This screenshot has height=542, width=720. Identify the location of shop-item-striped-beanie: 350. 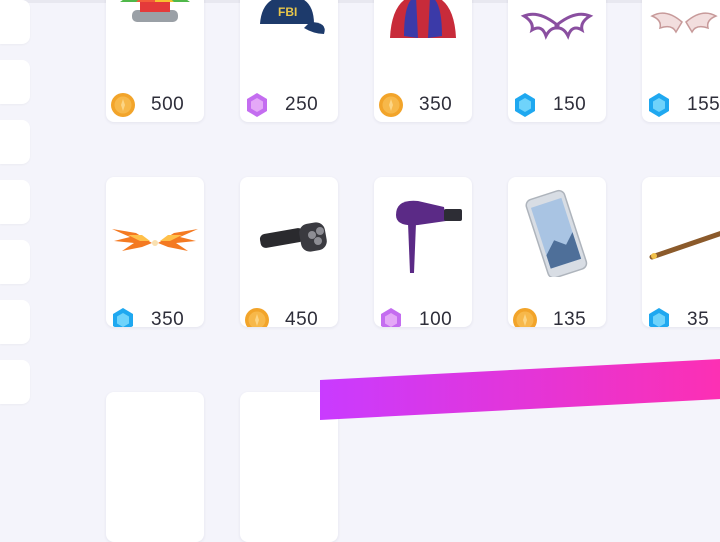
(423, 61).